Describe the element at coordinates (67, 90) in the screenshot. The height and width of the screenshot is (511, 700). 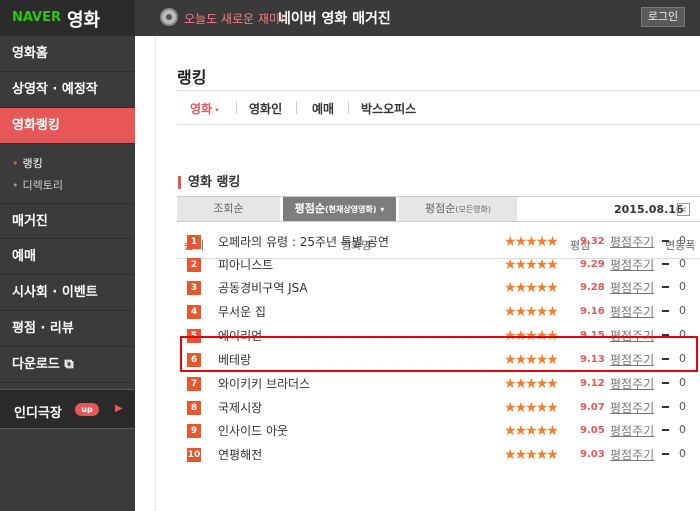
I see `sidebar-item-now-showing: 상영작 · 예정작` at that location.